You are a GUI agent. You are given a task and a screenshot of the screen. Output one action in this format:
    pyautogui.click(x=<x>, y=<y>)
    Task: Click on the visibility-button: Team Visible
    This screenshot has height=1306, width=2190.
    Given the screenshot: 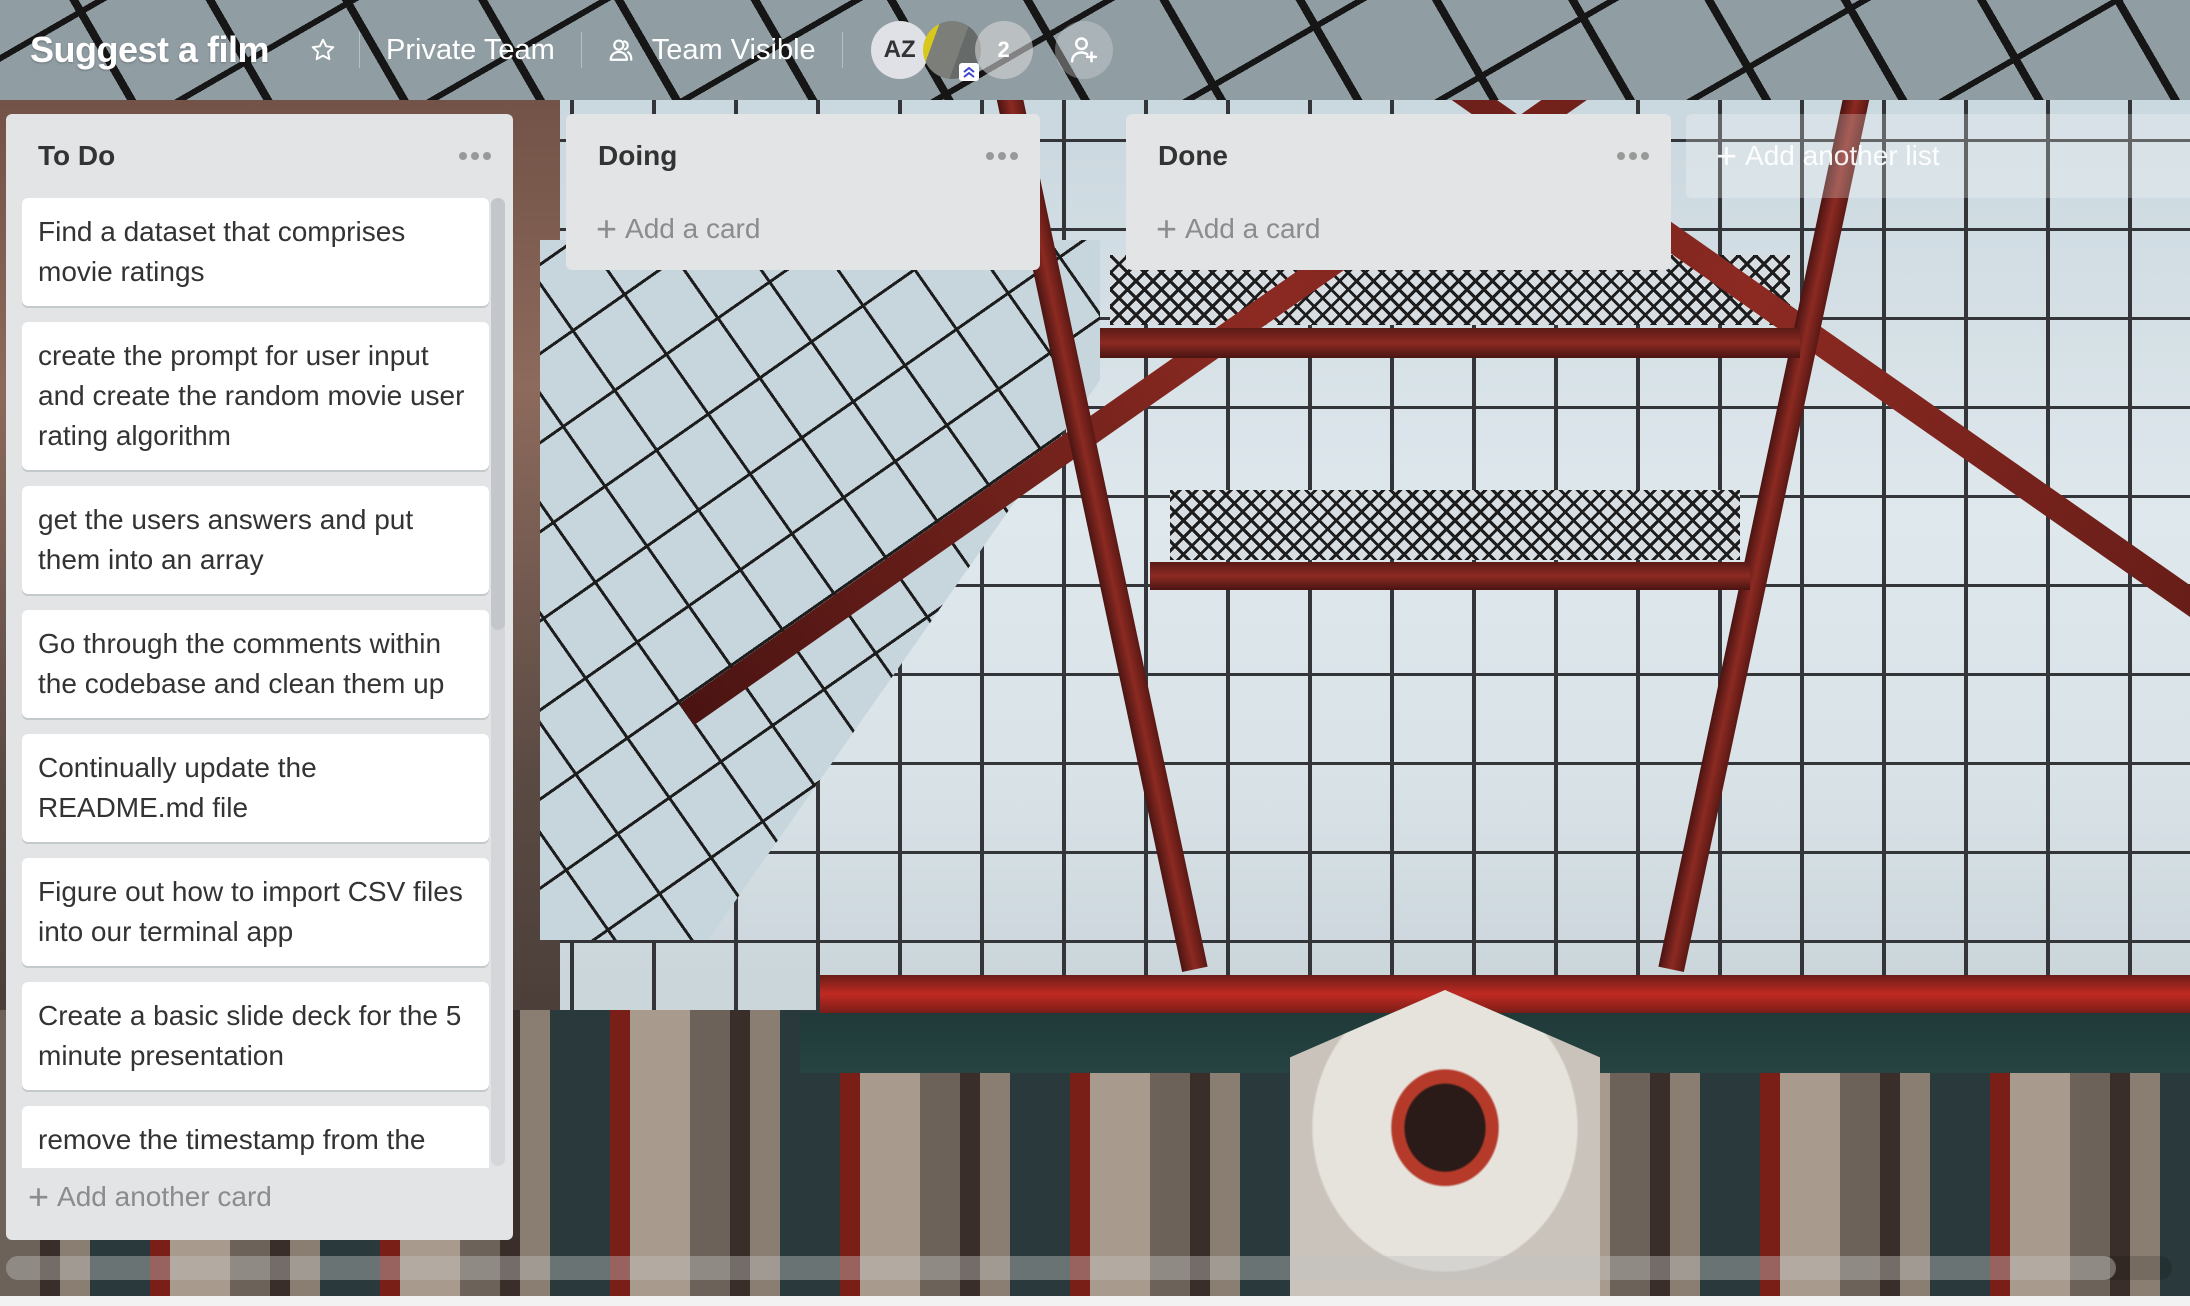 What is the action you would take?
    pyautogui.click(x=712, y=50)
    